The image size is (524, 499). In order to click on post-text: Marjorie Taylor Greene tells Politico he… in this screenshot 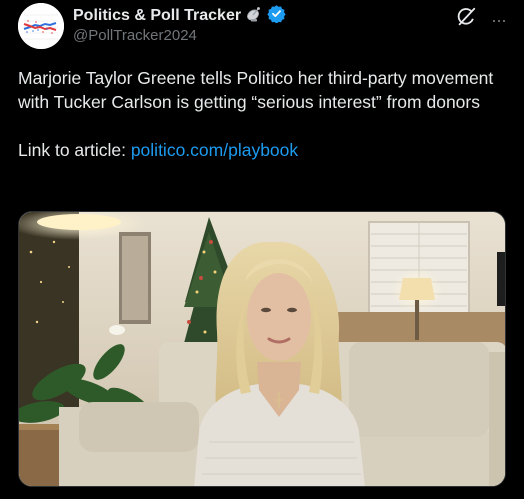, I will do `click(256, 90)`.